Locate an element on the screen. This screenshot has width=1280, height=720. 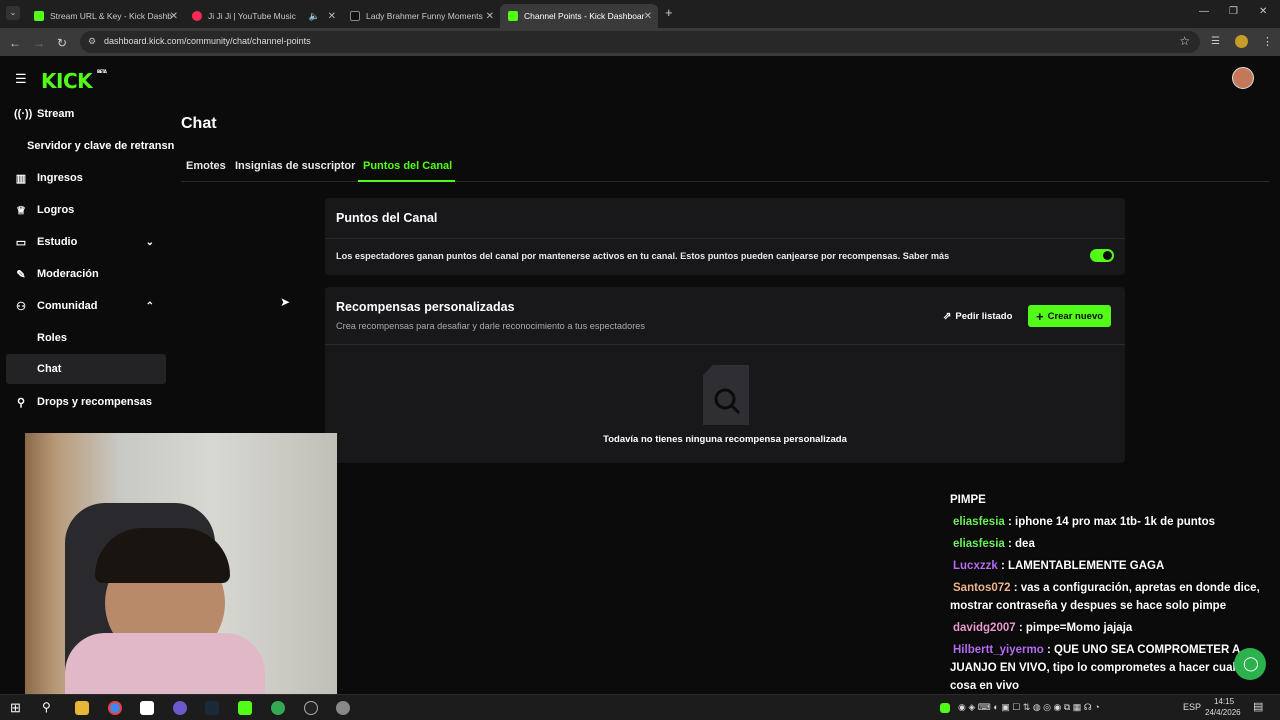
chat-username: Hilbertt_yiyermo is located at coordinates (998, 650).